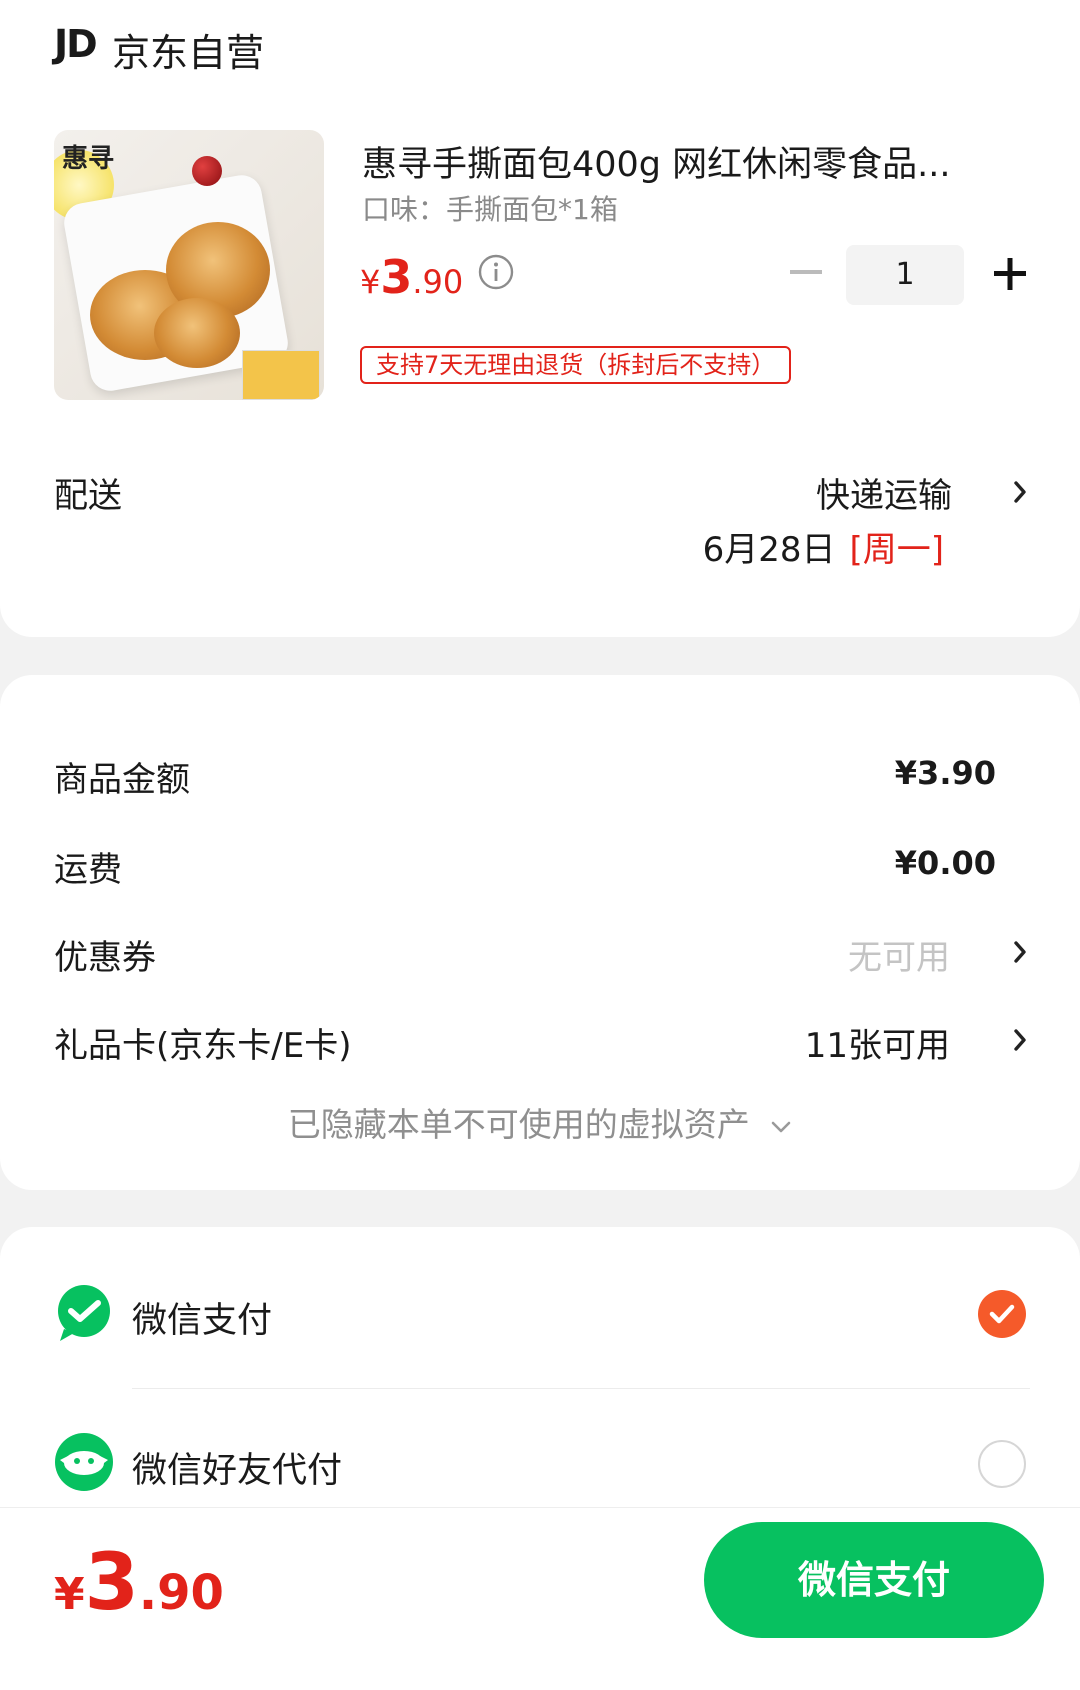  Describe the element at coordinates (490, 208) in the screenshot. I see `product-spec: 口味：手撕面包*1箱` at that location.